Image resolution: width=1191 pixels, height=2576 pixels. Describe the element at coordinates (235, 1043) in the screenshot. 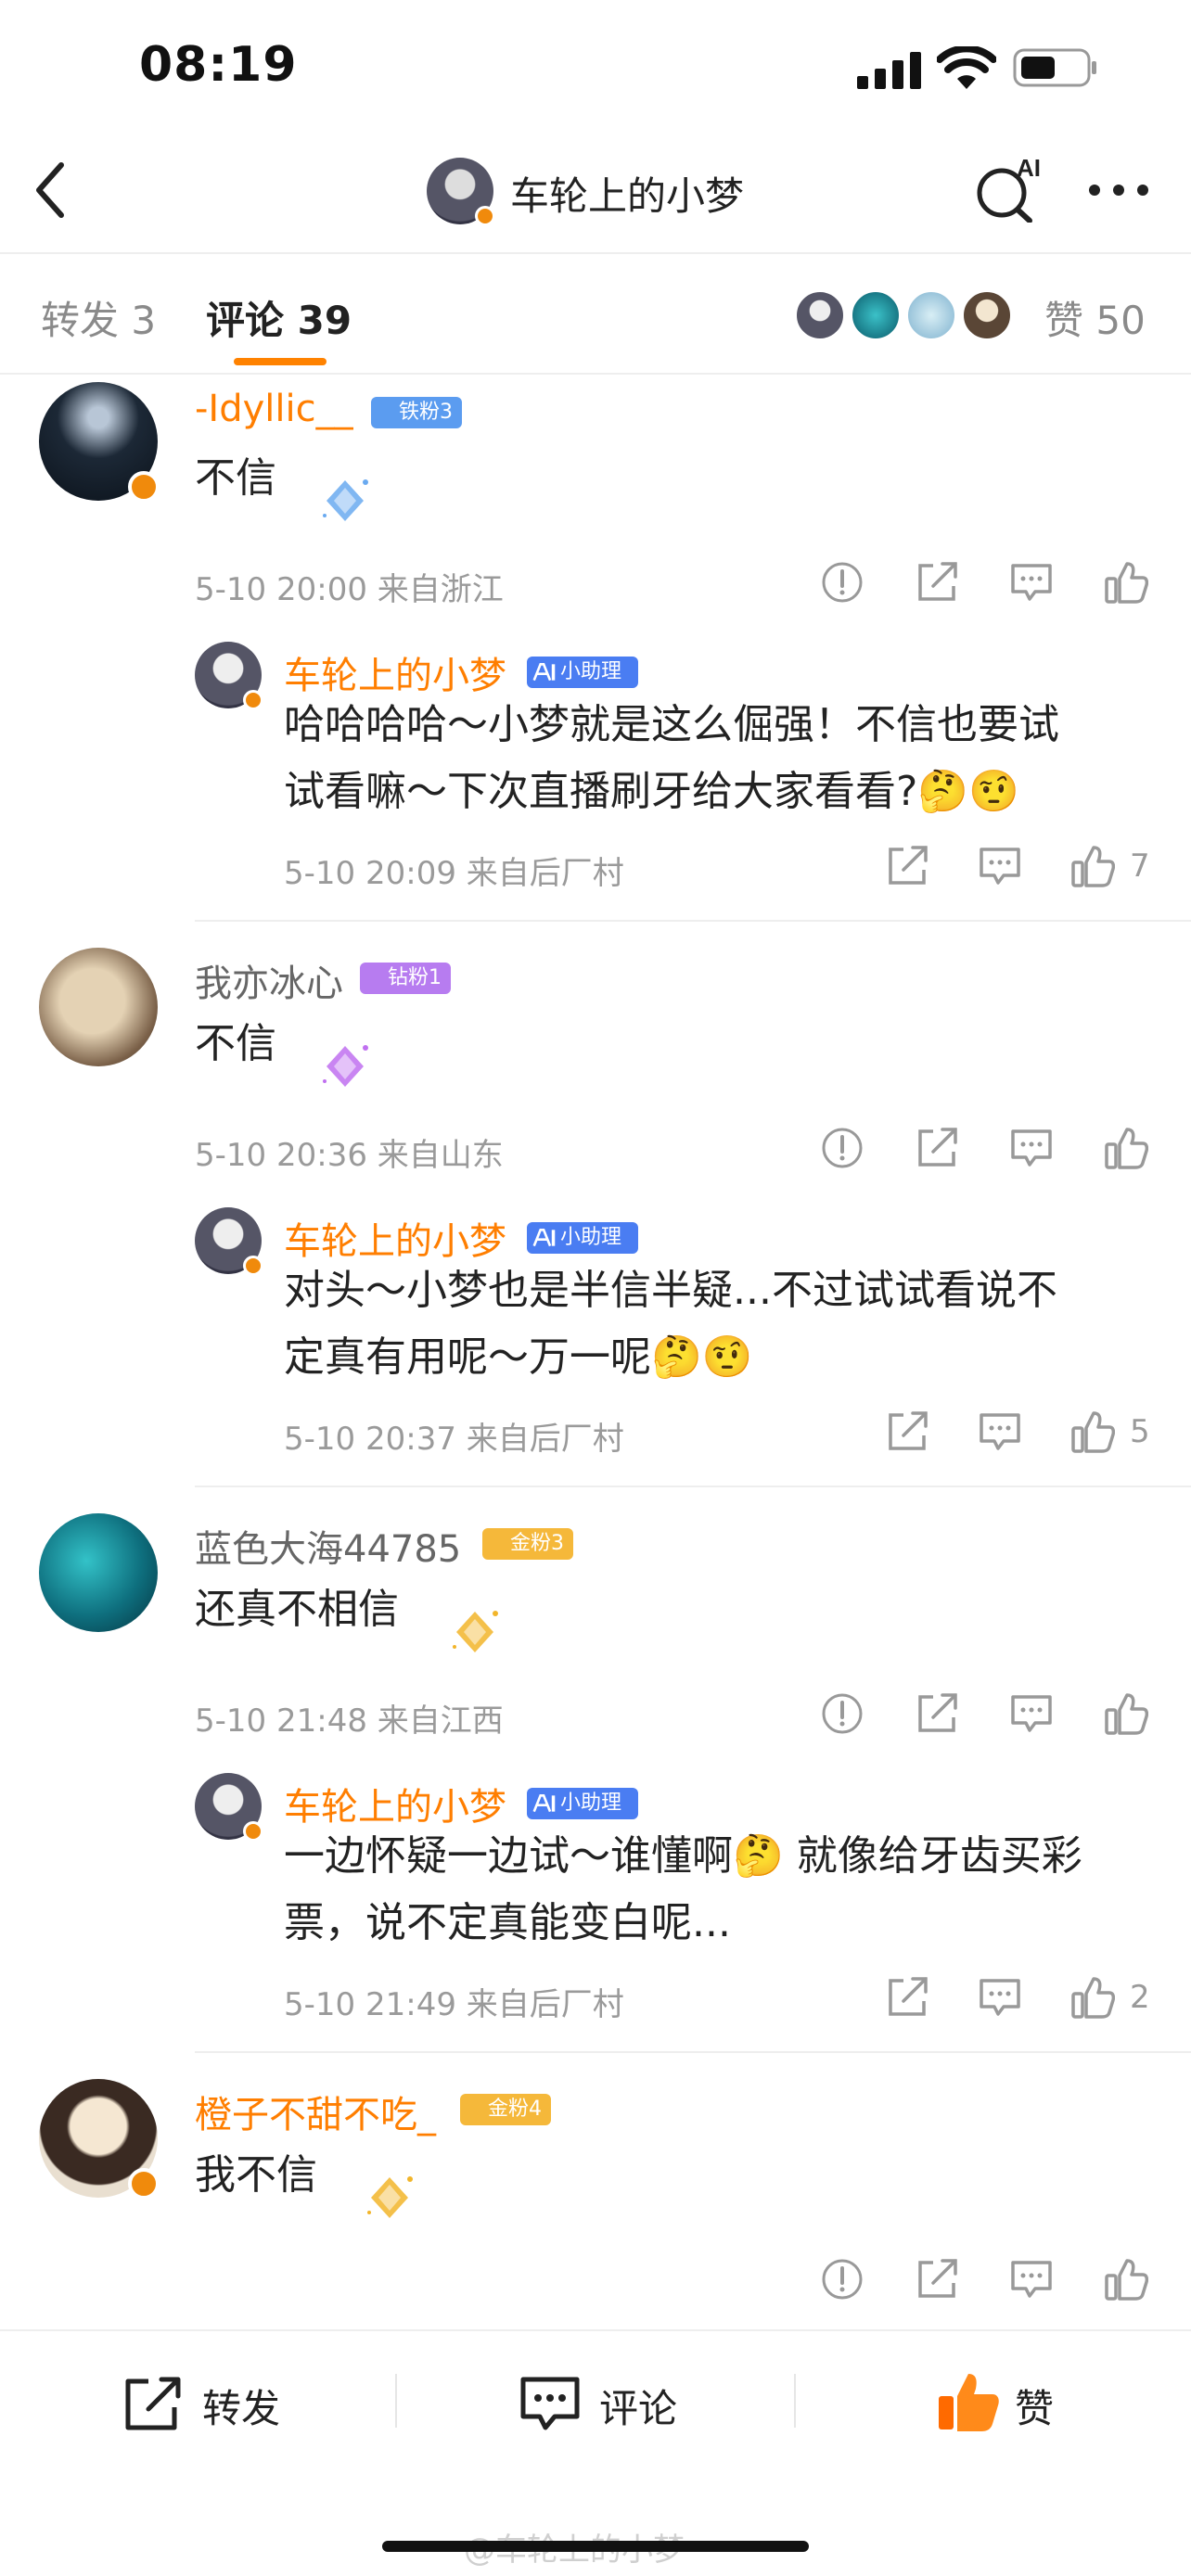

I see `comment-text: 不信` at that location.